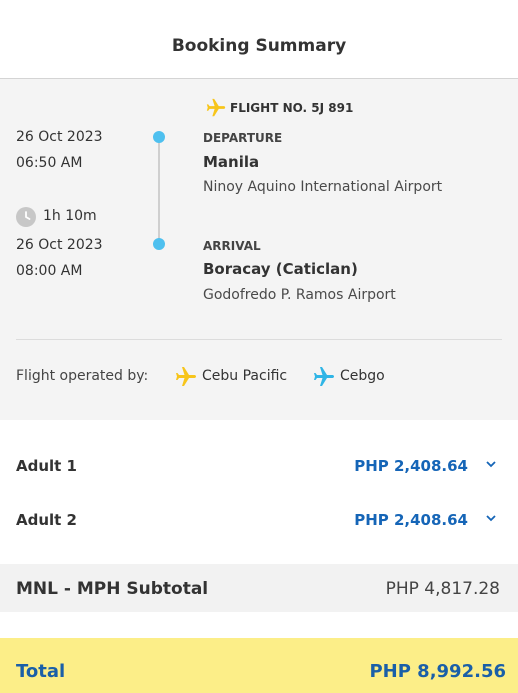 This screenshot has width=518, height=693. Describe the element at coordinates (26, 217) in the screenshot. I see `clock-icon` at that location.